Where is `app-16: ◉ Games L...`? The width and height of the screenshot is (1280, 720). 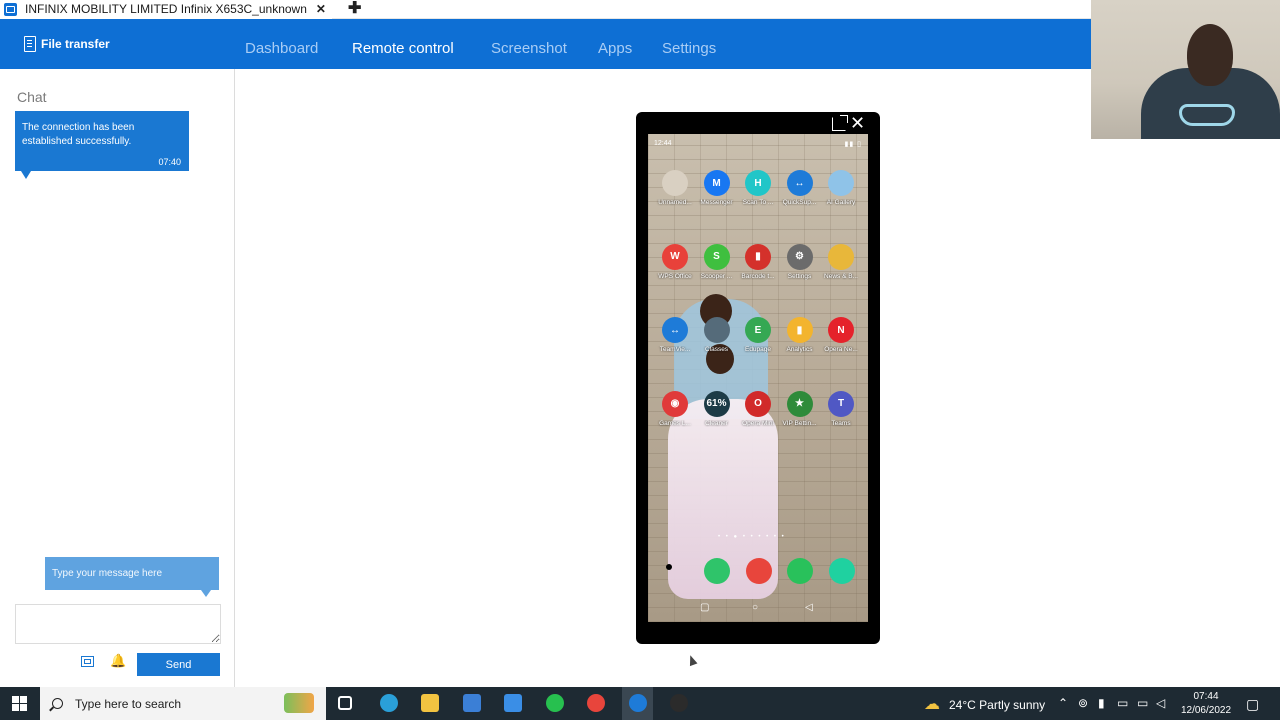 app-16: ◉ Games L... is located at coordinates (675, 408).